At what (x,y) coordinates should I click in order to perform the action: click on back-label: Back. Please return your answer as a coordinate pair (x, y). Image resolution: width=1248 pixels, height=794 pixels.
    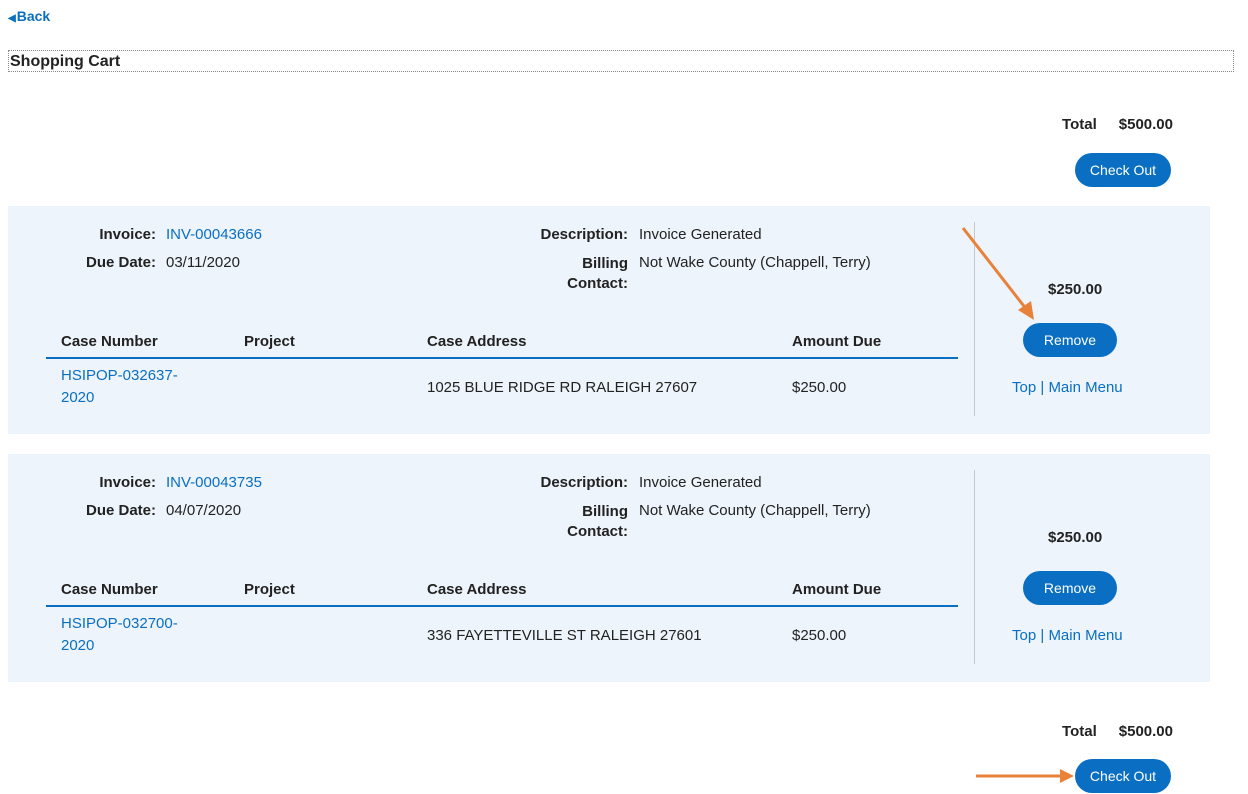
    Looking at the image, I should click on (33, 16).